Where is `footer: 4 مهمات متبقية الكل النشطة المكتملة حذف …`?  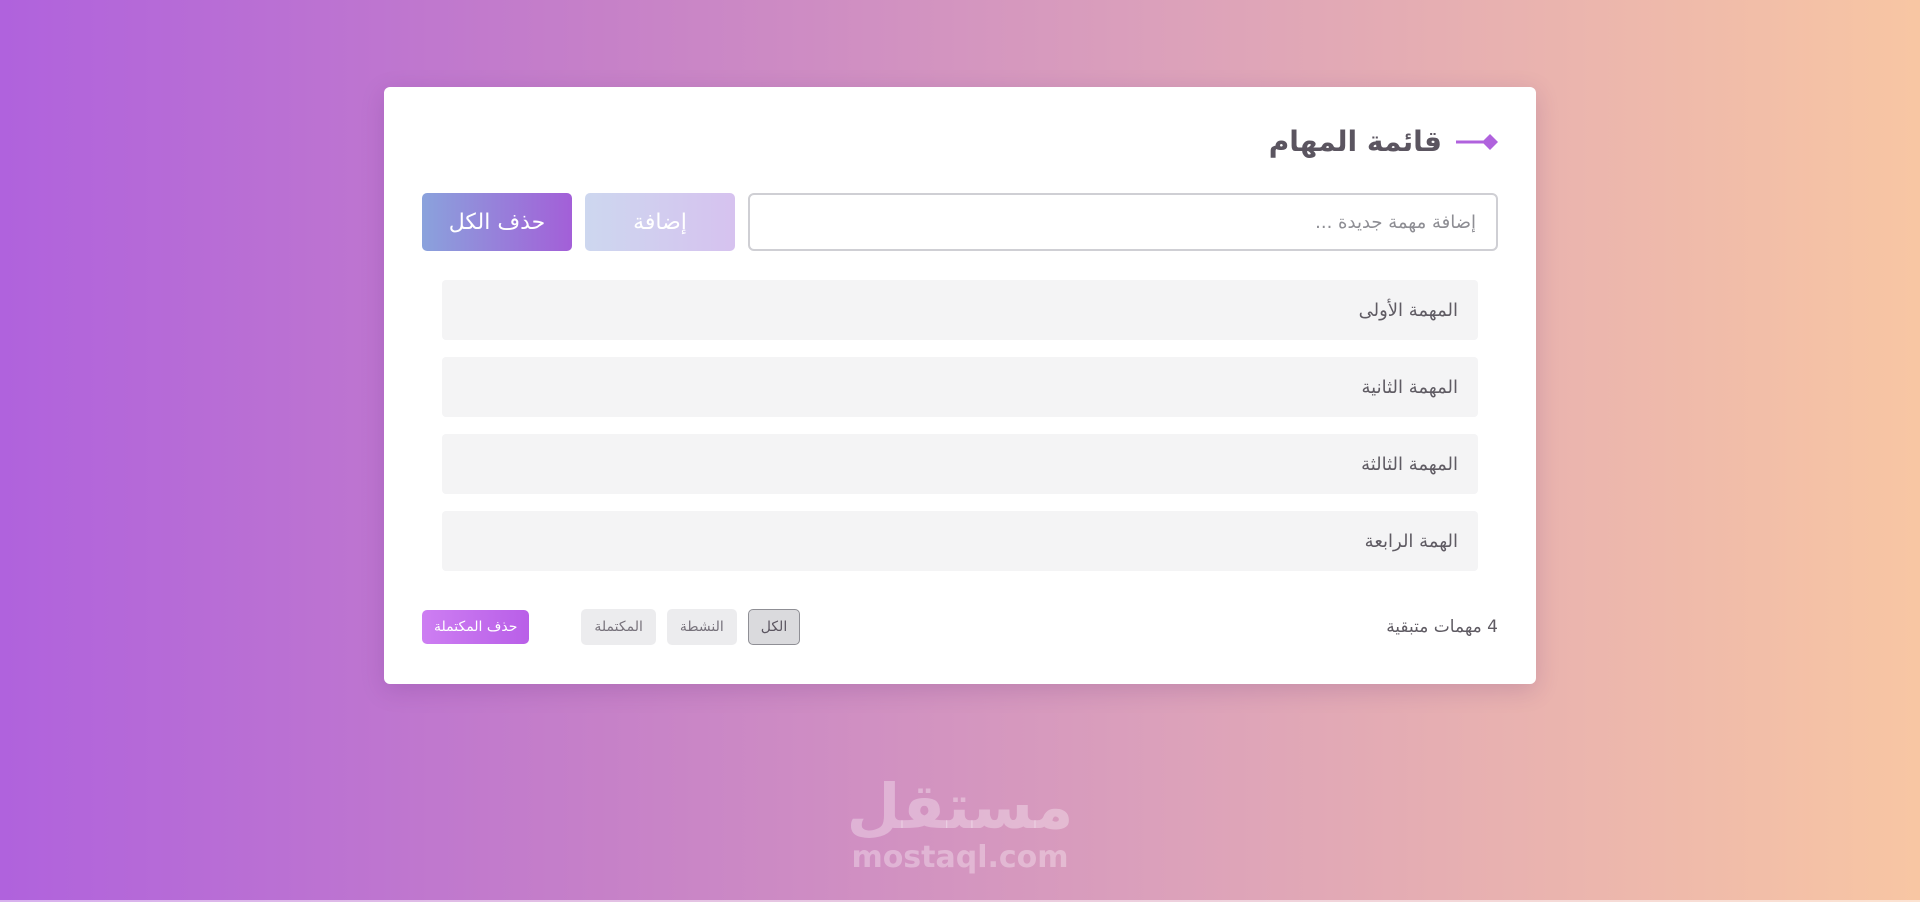 footer: 4 مهمات متبقية الكل النشطة المكتملة حذف … is located at coordinates (960, 627).